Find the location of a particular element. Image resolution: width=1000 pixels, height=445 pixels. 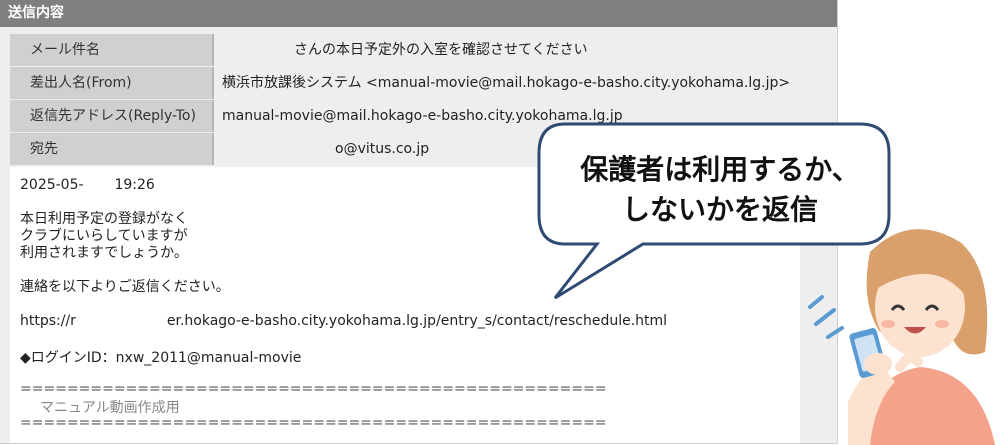

message-line-4: 連絡を以下よりご返信ください。 is located at coordinates (125, 287).